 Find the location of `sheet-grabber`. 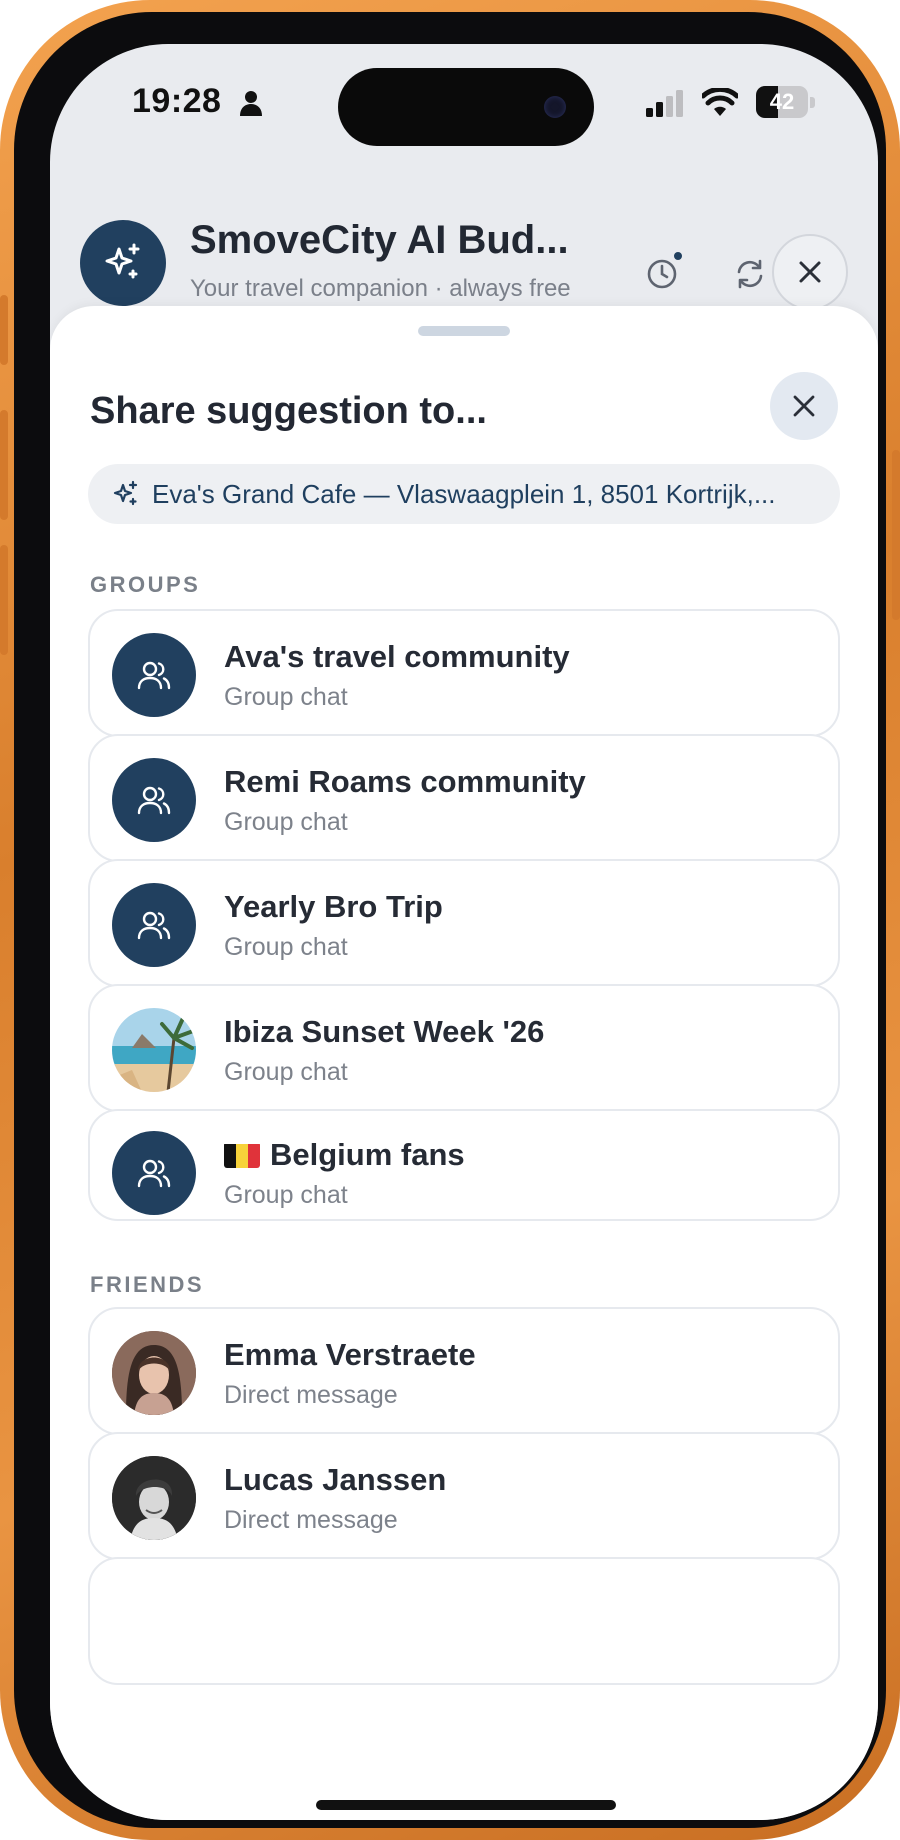

sheet-grabber is located at coordinates (464, 331).